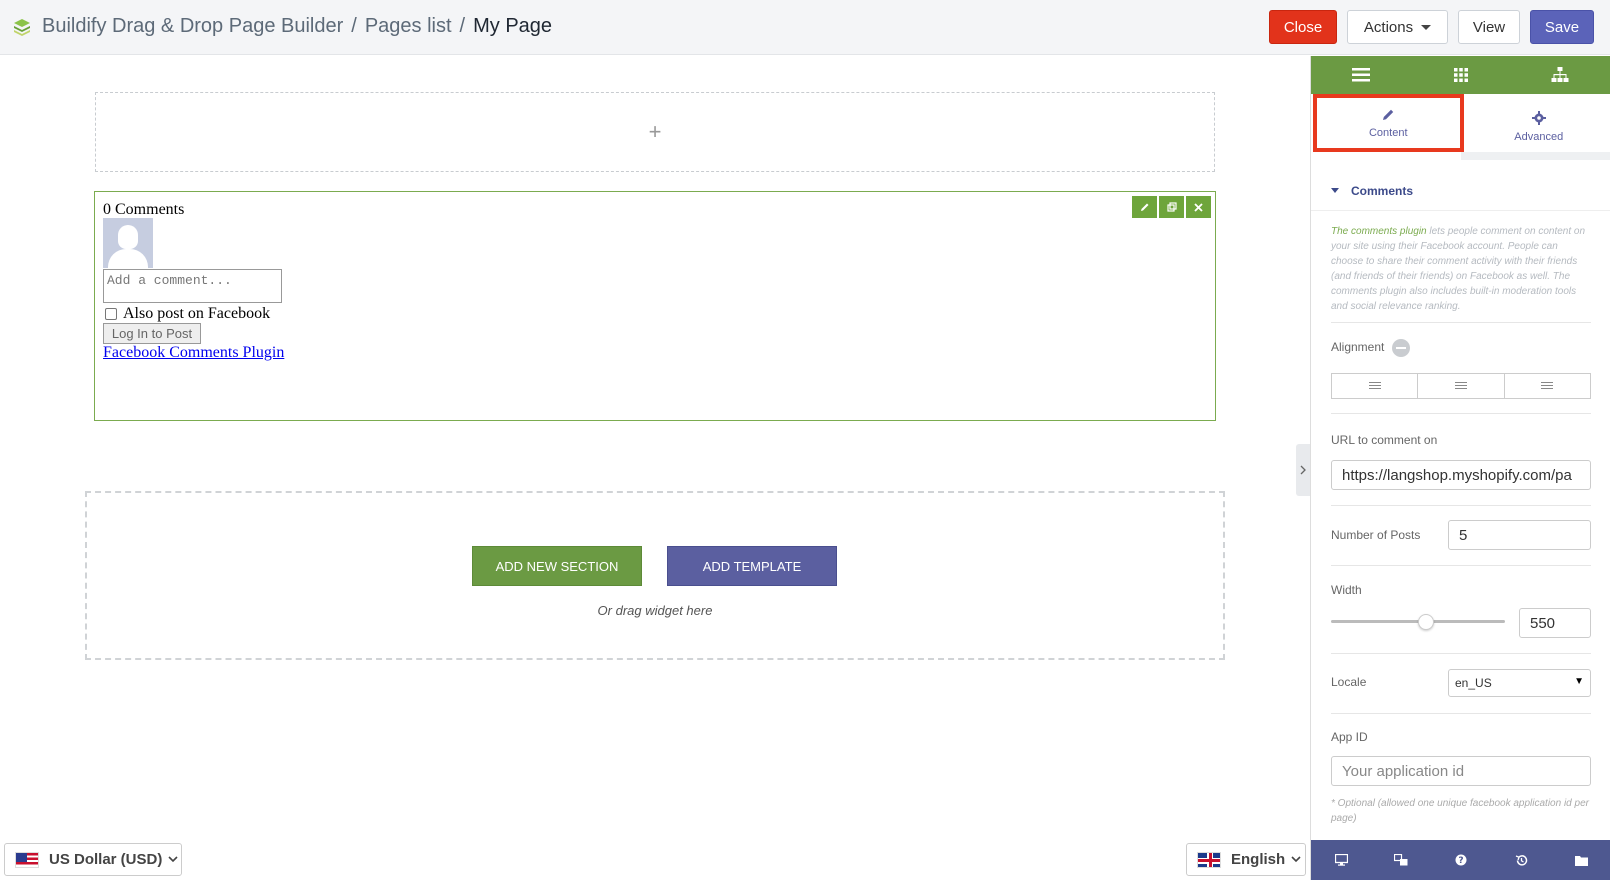 This screenshot has width=1610, height=880. What do you see at coordinates (1379, 231) in the screenshot?
I see `comments-plugin-link: The comments plugin` at bounding box center [1379, 231].